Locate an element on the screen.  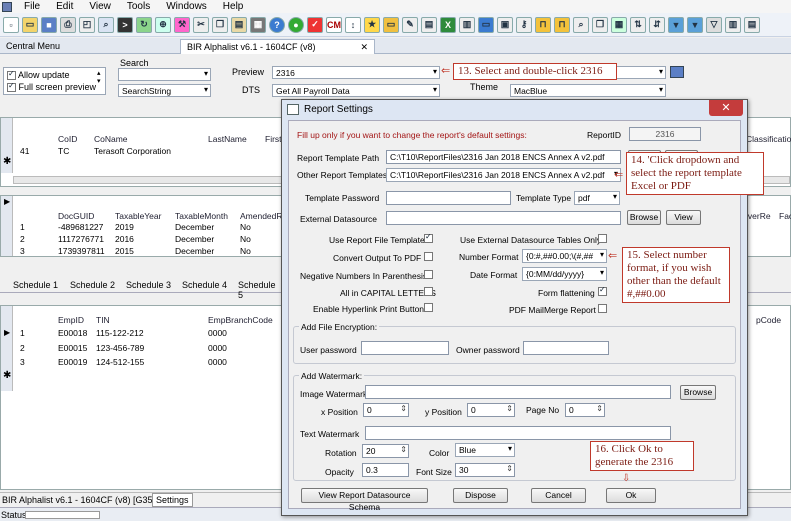
template-password-field is located at coordinates (448, 198).